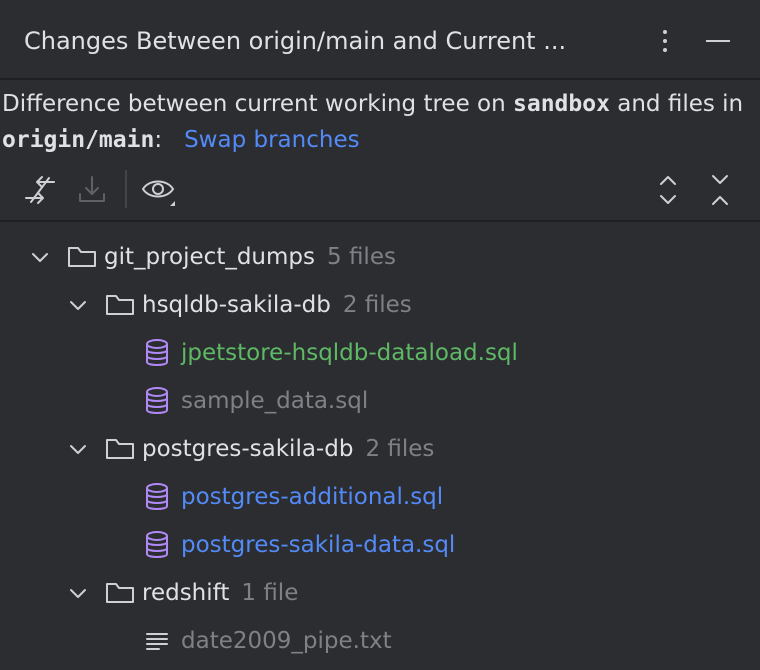 The image size is (760, 670). I want to click on target-branch-name: origin/main, so click(78, 140).